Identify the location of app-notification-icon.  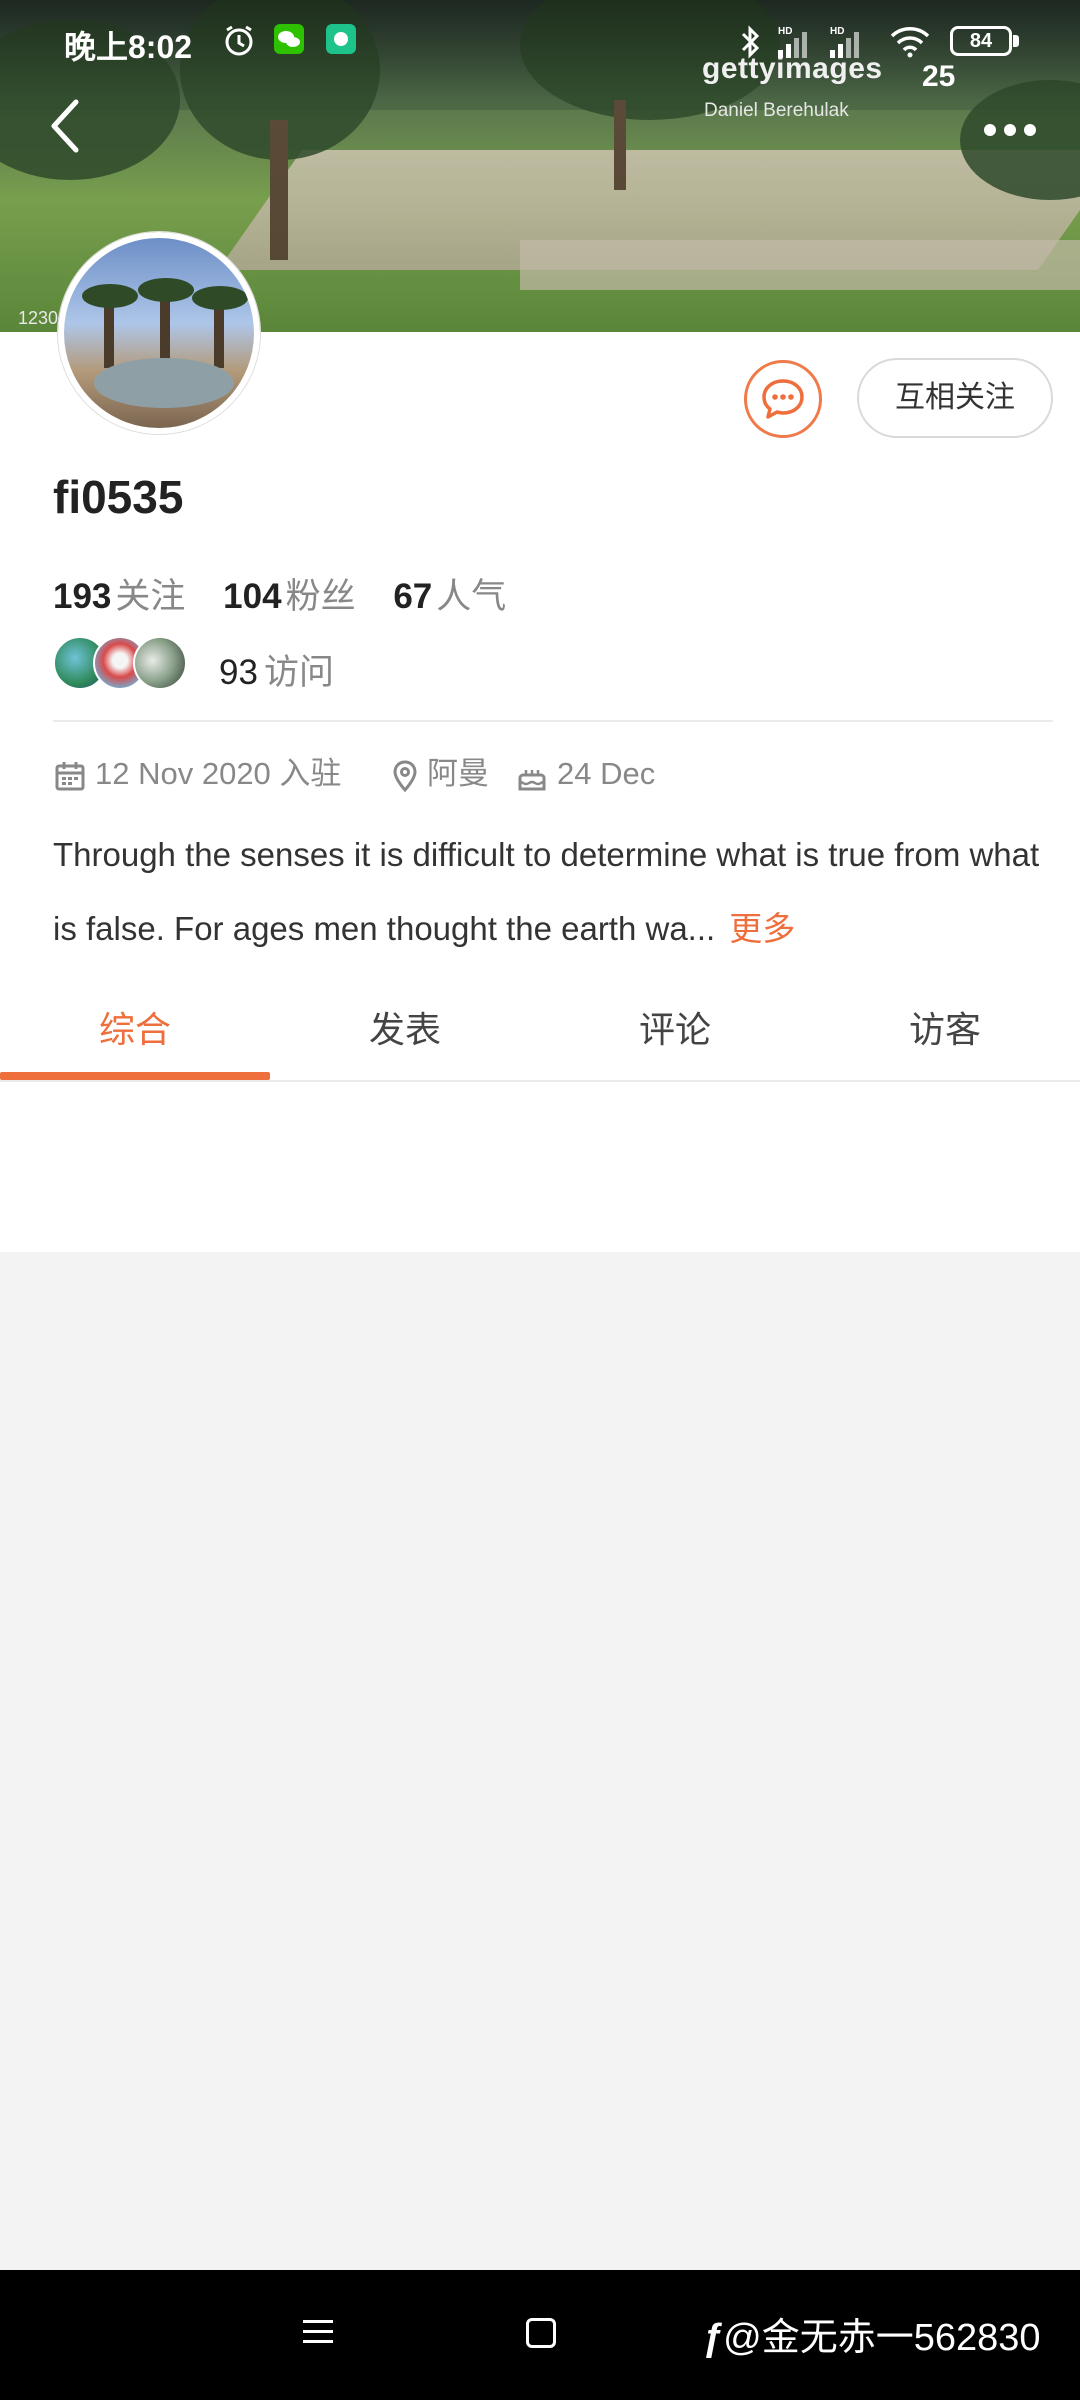
(341, 43).